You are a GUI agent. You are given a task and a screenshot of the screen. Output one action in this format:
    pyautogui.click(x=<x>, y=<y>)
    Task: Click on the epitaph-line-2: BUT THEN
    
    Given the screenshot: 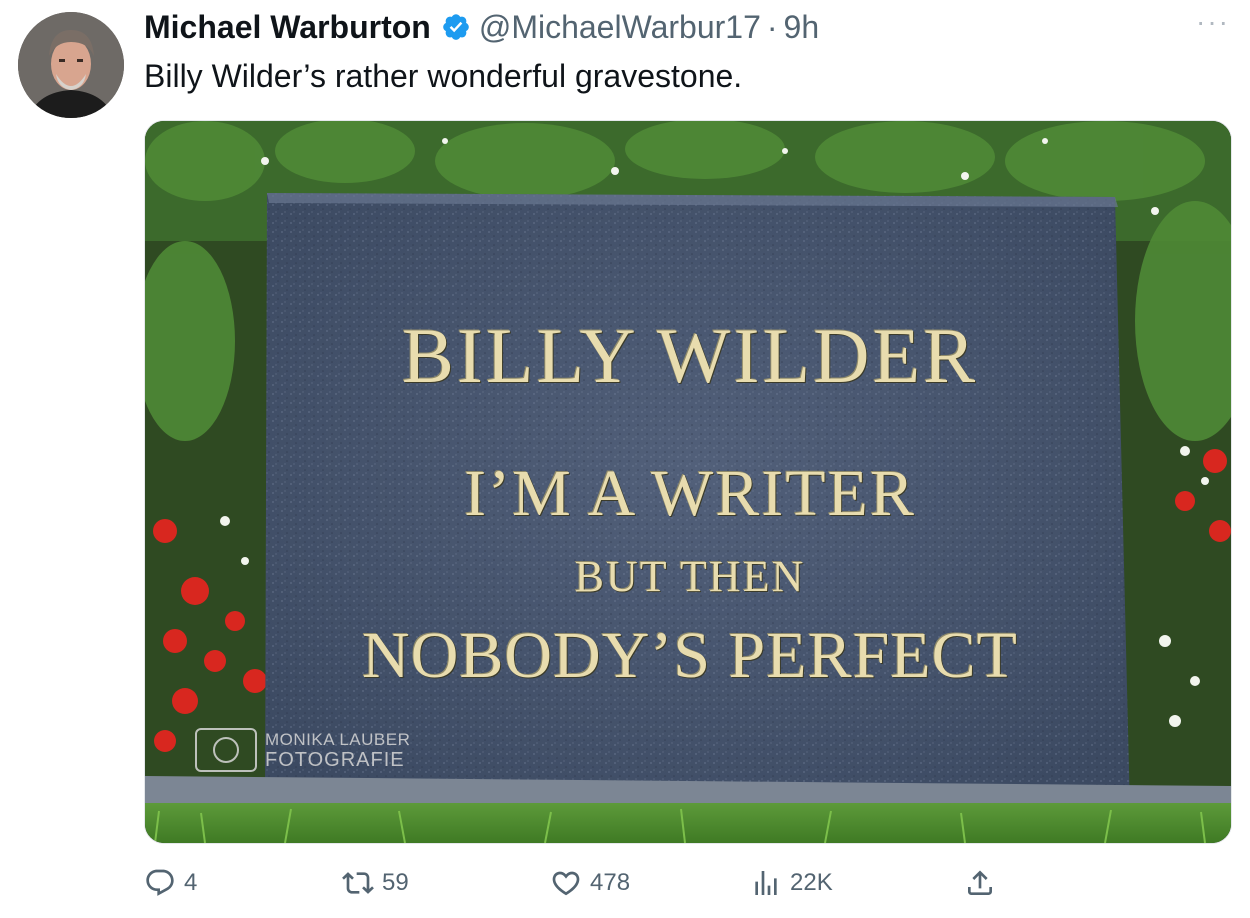 What is the action you would take?
    pyautogui.click(x=690, y=576)
    